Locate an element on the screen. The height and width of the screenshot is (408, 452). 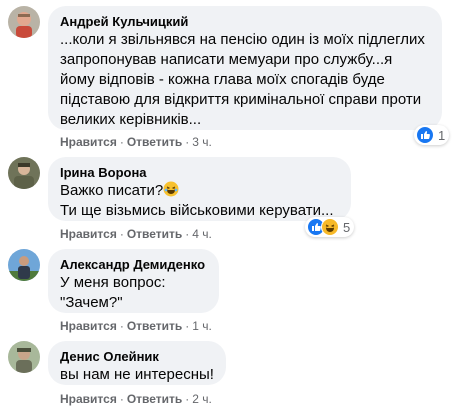
comment-actions: Нравится · Ответить · 3 ч. is located at coordinates (136, 142).